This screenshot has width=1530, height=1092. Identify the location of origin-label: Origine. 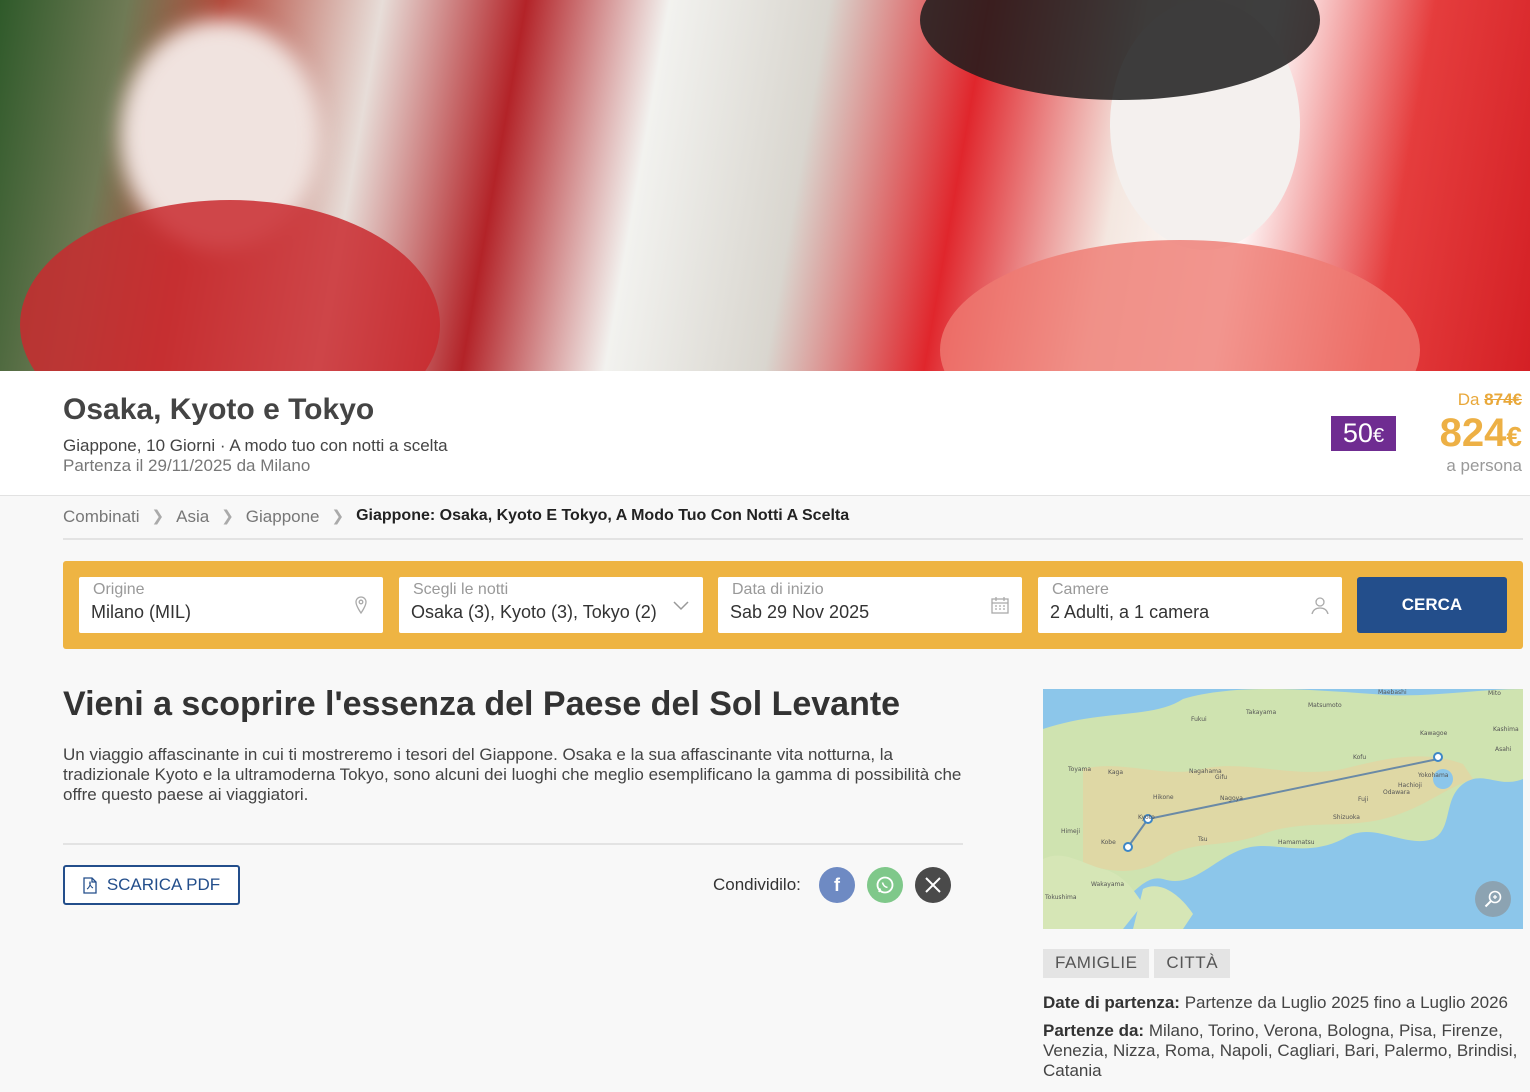
(119, 589).